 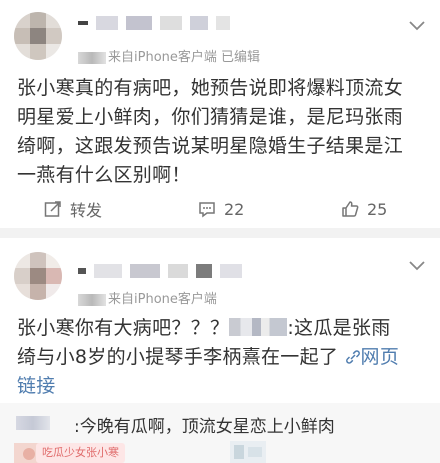 What do you see at coordinates (80, 453) in the screenshot?
I see `quoted-tag: 吃瓜少女张小寒` at bounding box center [80, 453].